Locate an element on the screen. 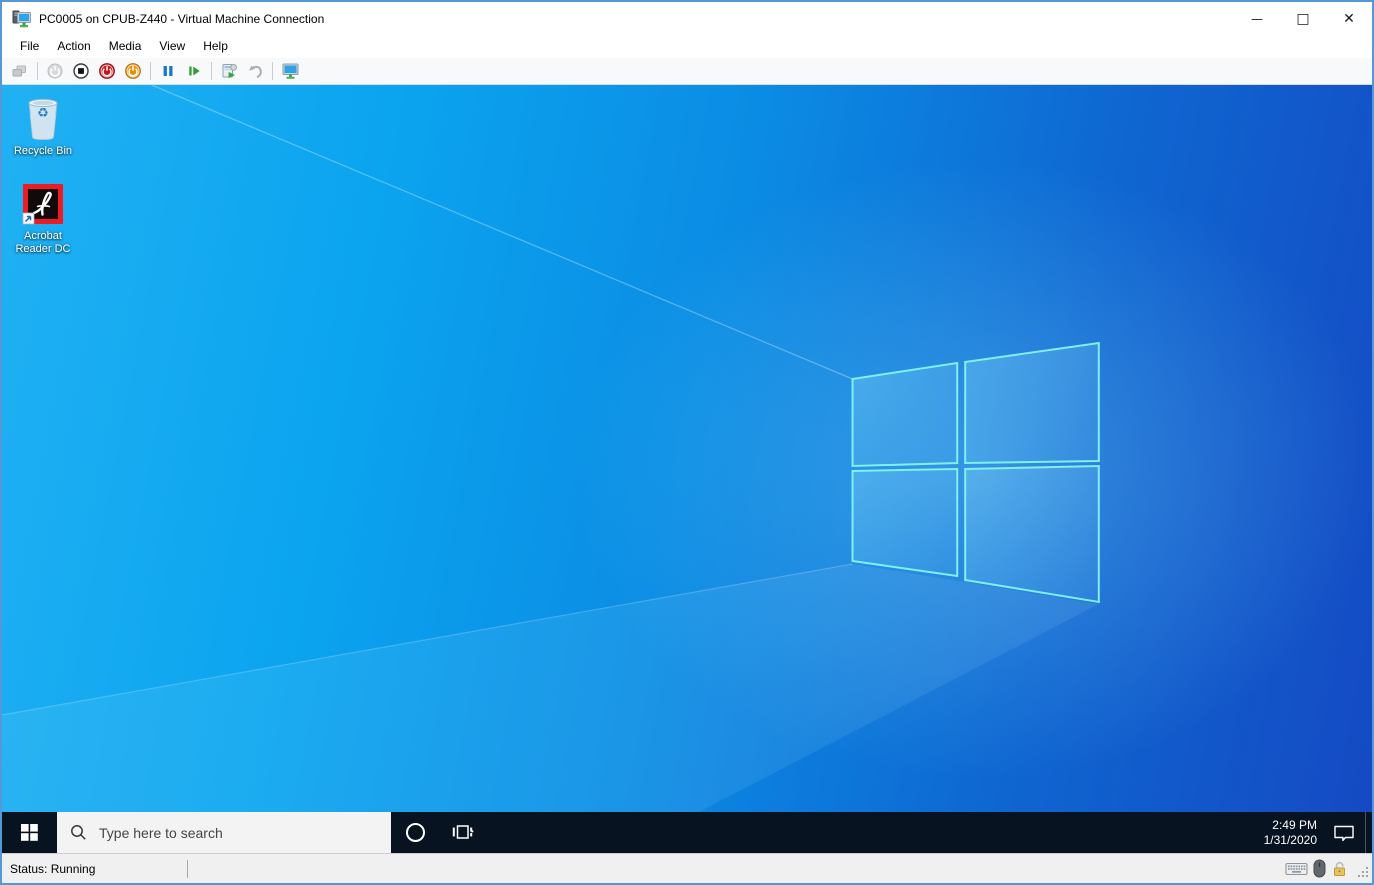 The image size is (1374, 885). menu-view: View is located at coordinates (172, 46).